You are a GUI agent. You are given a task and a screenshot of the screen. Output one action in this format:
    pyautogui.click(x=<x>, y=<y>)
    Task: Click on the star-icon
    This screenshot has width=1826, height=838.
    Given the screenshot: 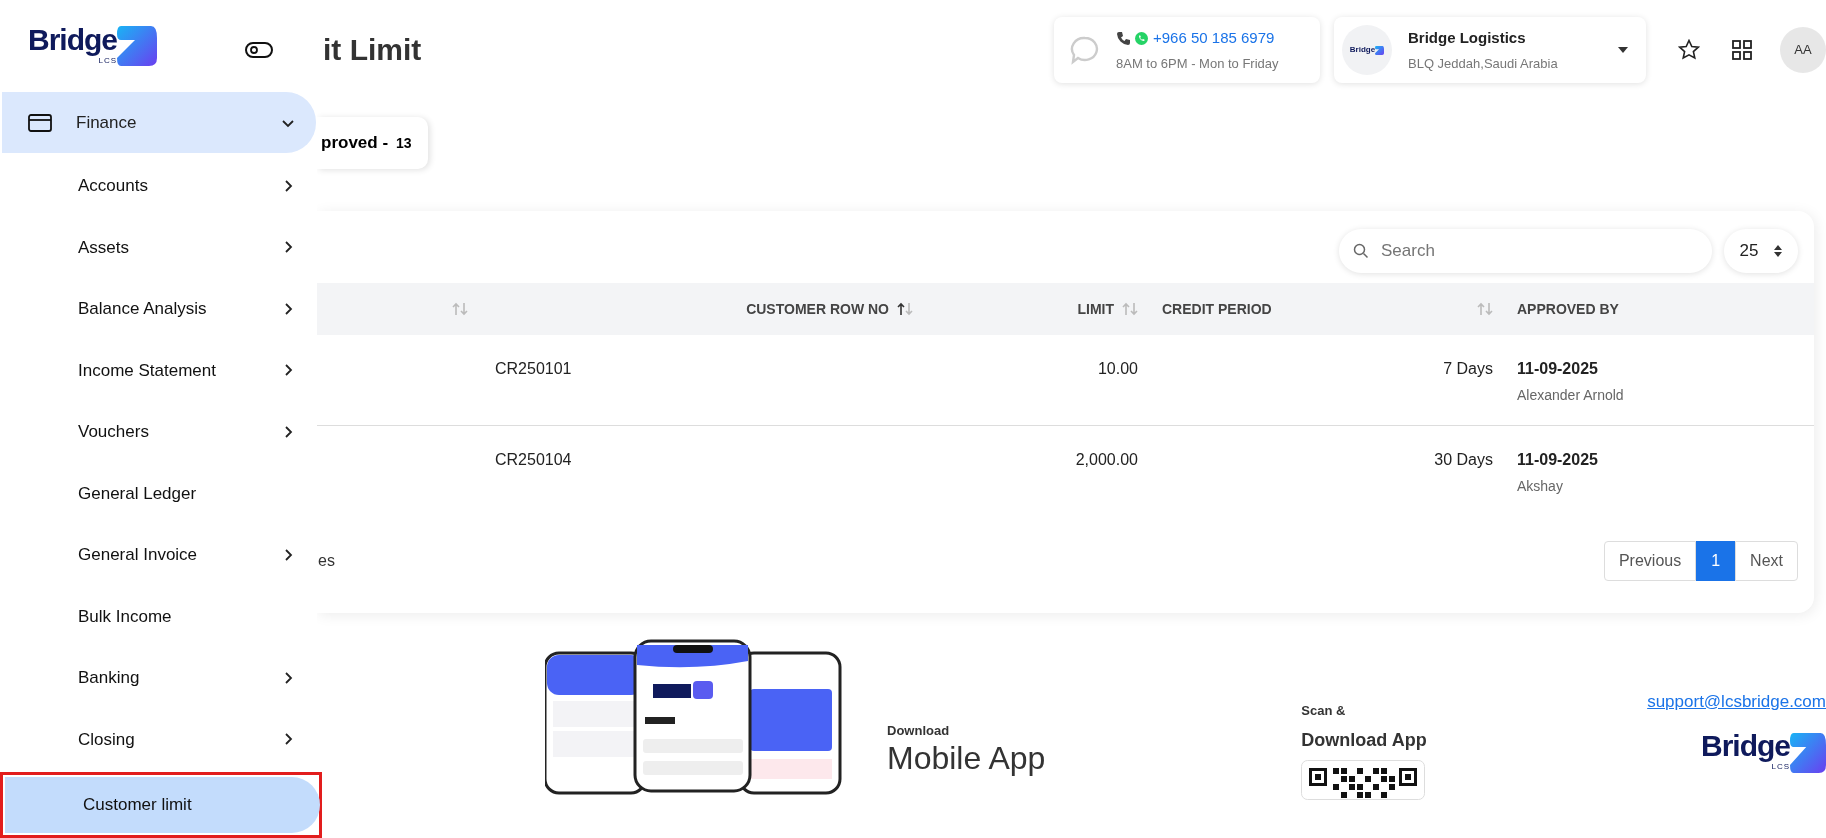 What is the action you would take?
    pyautogui.click(x=1689, y=50)
    